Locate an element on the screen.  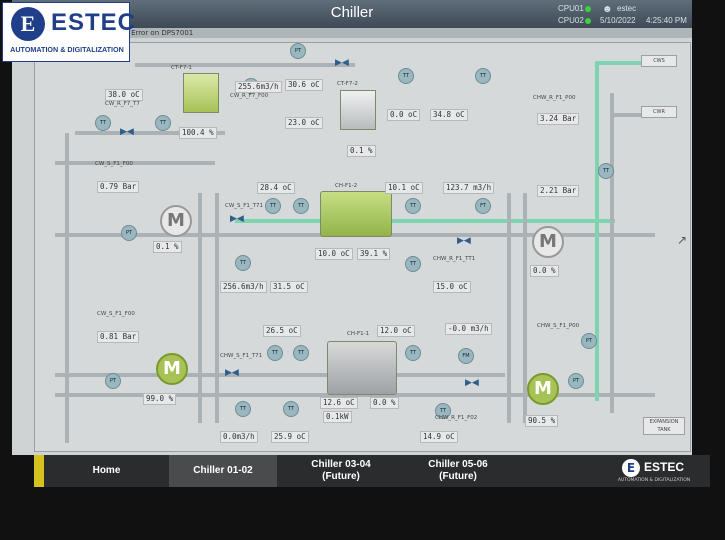
expansion-tank: EXPANSION TANK is located at coordinates (664, 426).